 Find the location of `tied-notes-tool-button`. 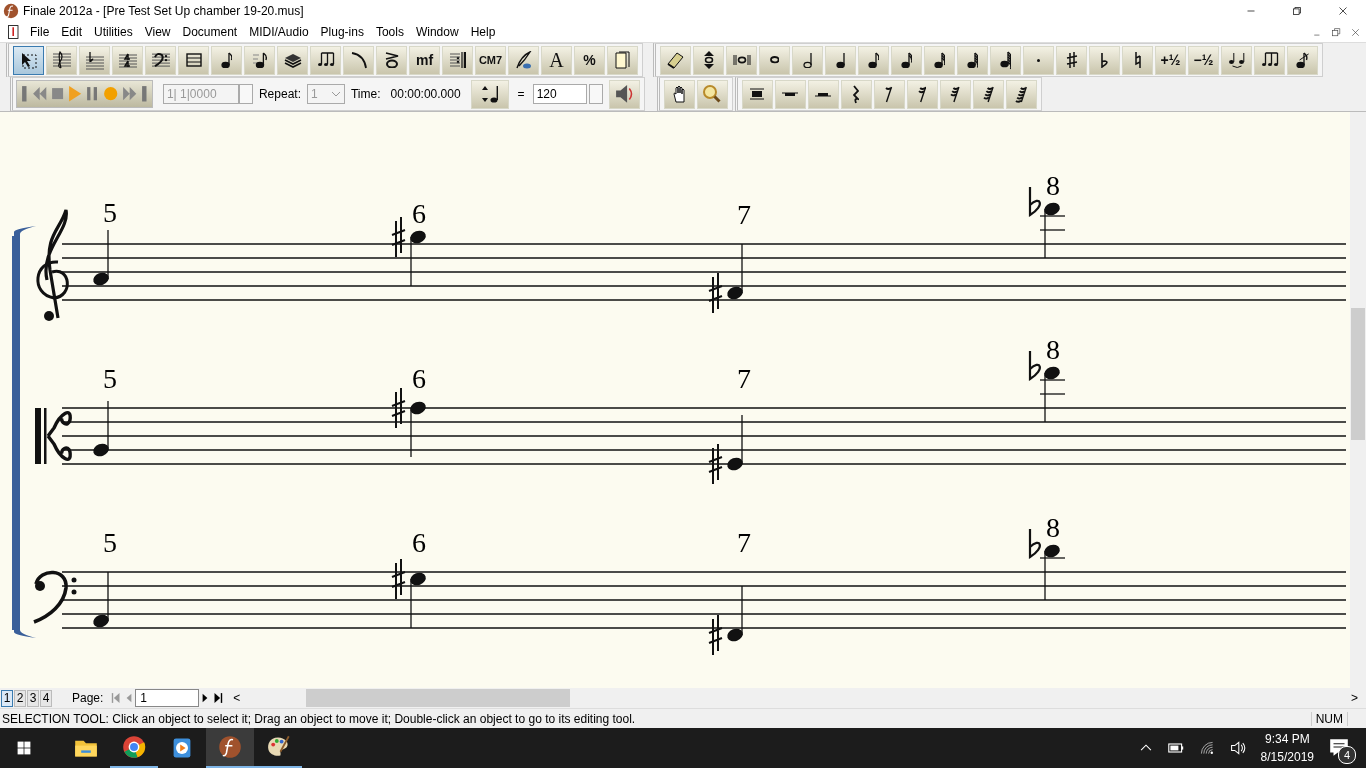

tied-notes-tool-button is located at coordinates (1236, 60).